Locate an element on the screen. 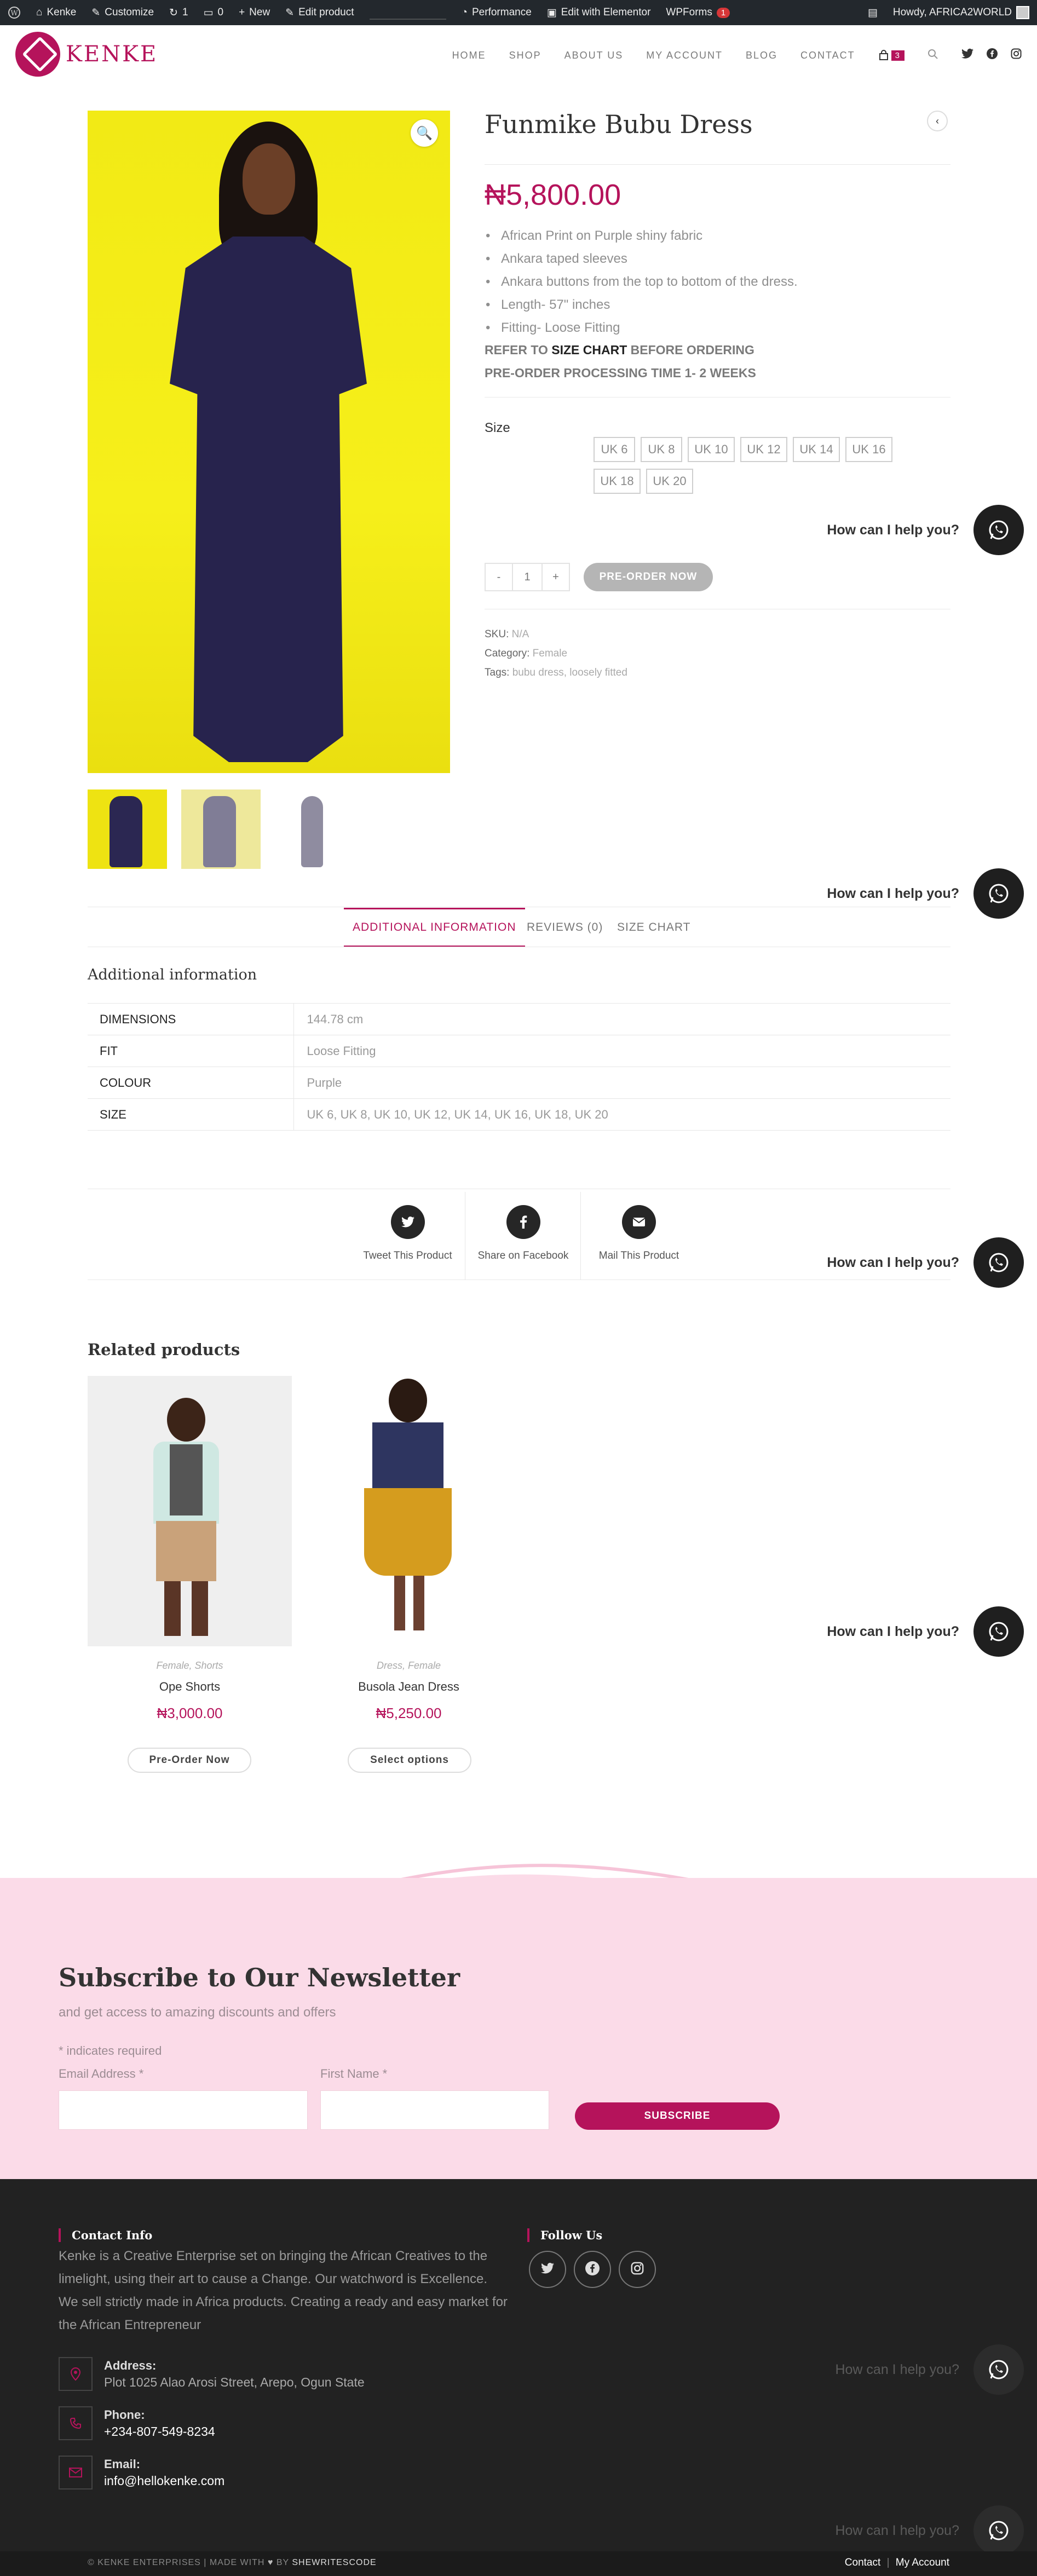  size-chart-note-prefix: REFER TO is located at coordinates (518, 350).